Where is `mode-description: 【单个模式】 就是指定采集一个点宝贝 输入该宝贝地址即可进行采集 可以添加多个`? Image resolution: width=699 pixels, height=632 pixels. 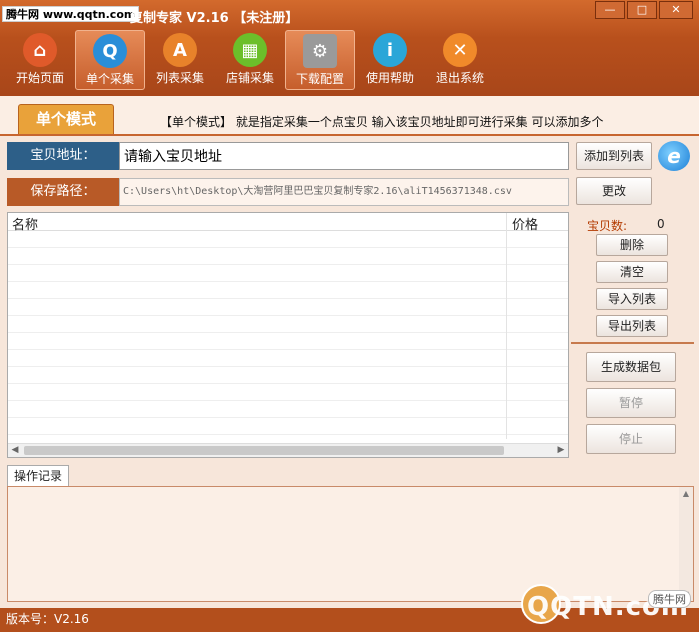
mode-description: 【单个模式】 就是指定采集一个点宝贝 输入该宝贝地址即可进行采集 可以添加多个 is located at coordinates (382, 122).